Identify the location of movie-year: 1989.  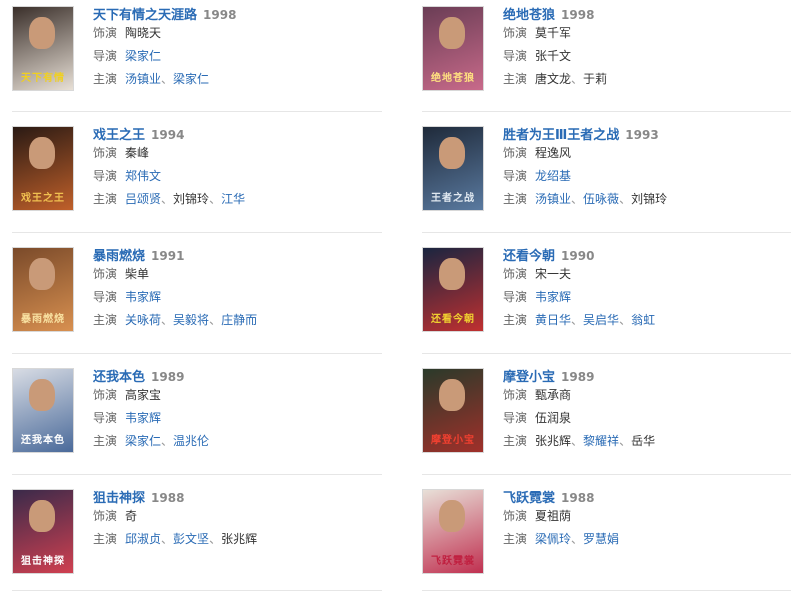
(578, 377).